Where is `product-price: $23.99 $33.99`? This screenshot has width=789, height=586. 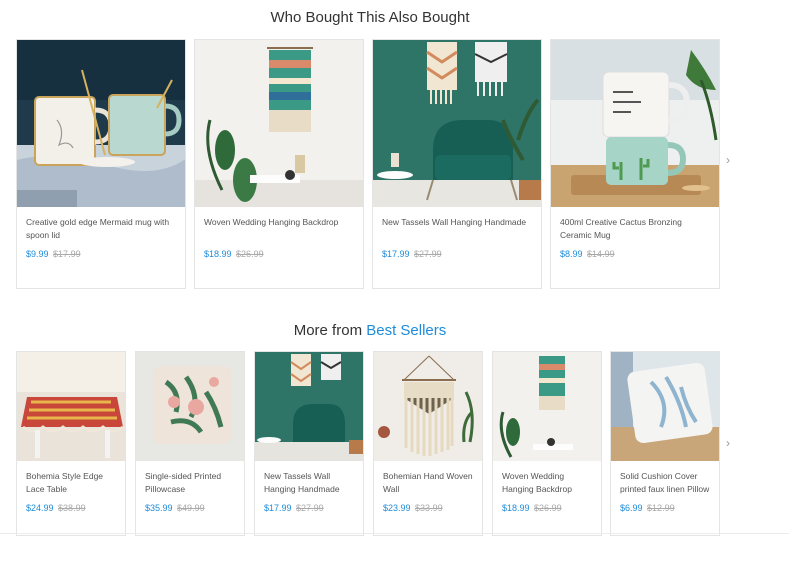
product-price: $23.99 $33.99 is located at coordinates (413, 508).